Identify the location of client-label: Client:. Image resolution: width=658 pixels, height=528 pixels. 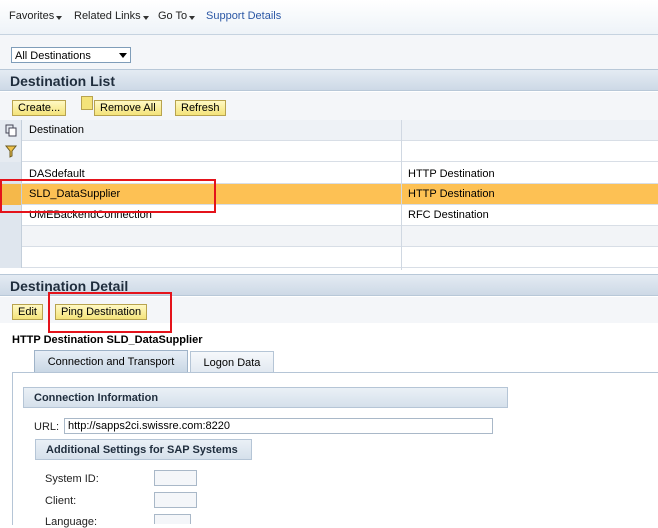
(61, 501).